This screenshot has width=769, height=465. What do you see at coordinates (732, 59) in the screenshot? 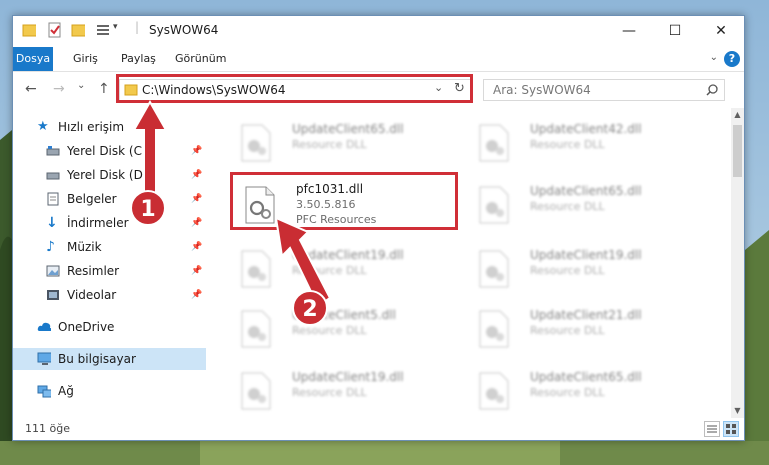
I see `help-icon: ?` at bounding box center [732, 59].